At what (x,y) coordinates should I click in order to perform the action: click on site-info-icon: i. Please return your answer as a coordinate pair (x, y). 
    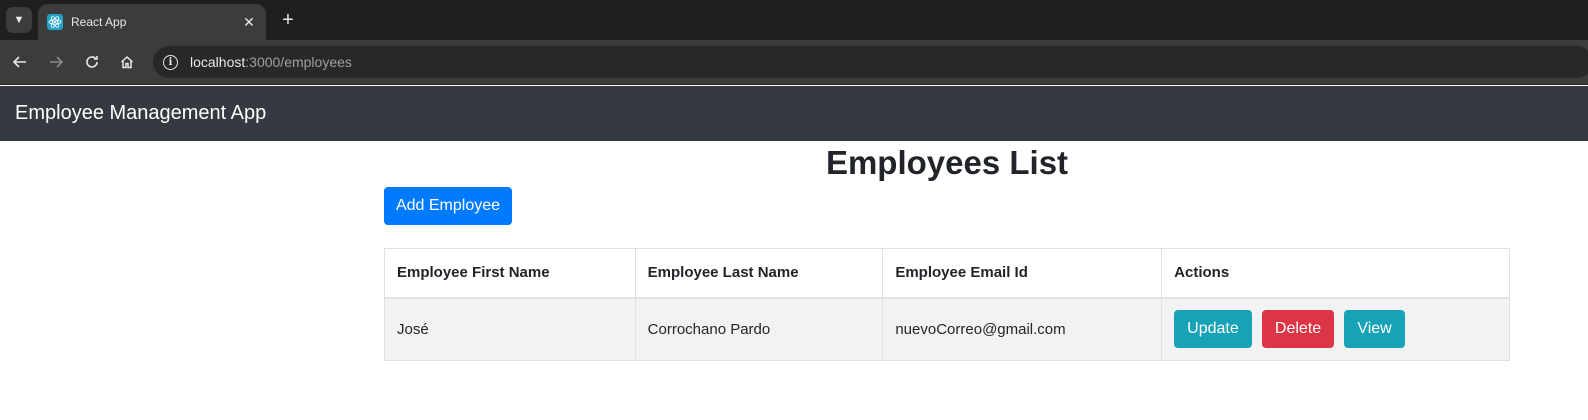
    Looking at the image, I should click on (170, 62).